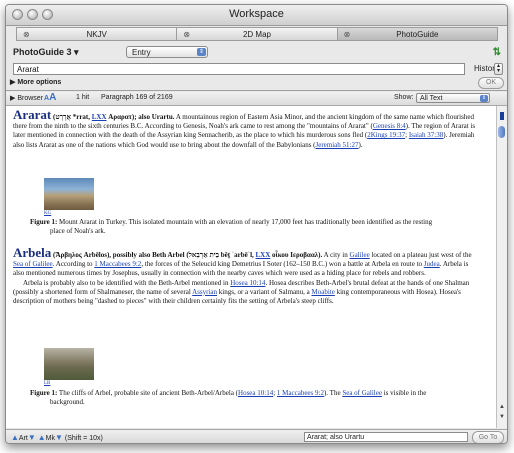 This screenshot has height=453, width=514. I want to click on entry-text: located on a plateau just west of the, so click(420, 255).